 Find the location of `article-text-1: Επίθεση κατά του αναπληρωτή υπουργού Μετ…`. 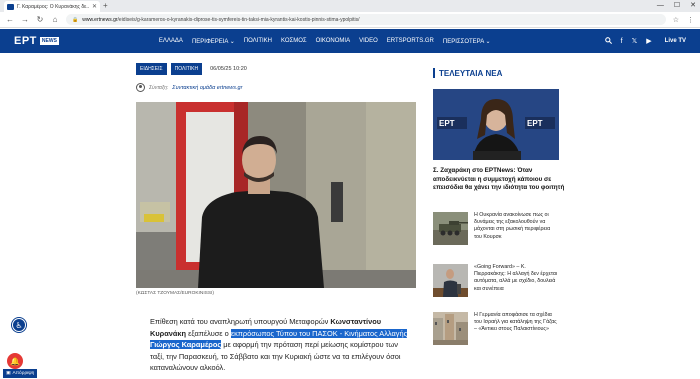

article-text-1: Επίθεση κατά του αναπληρωτή υπουργού Μετ… is located at coordinates (240, 321).